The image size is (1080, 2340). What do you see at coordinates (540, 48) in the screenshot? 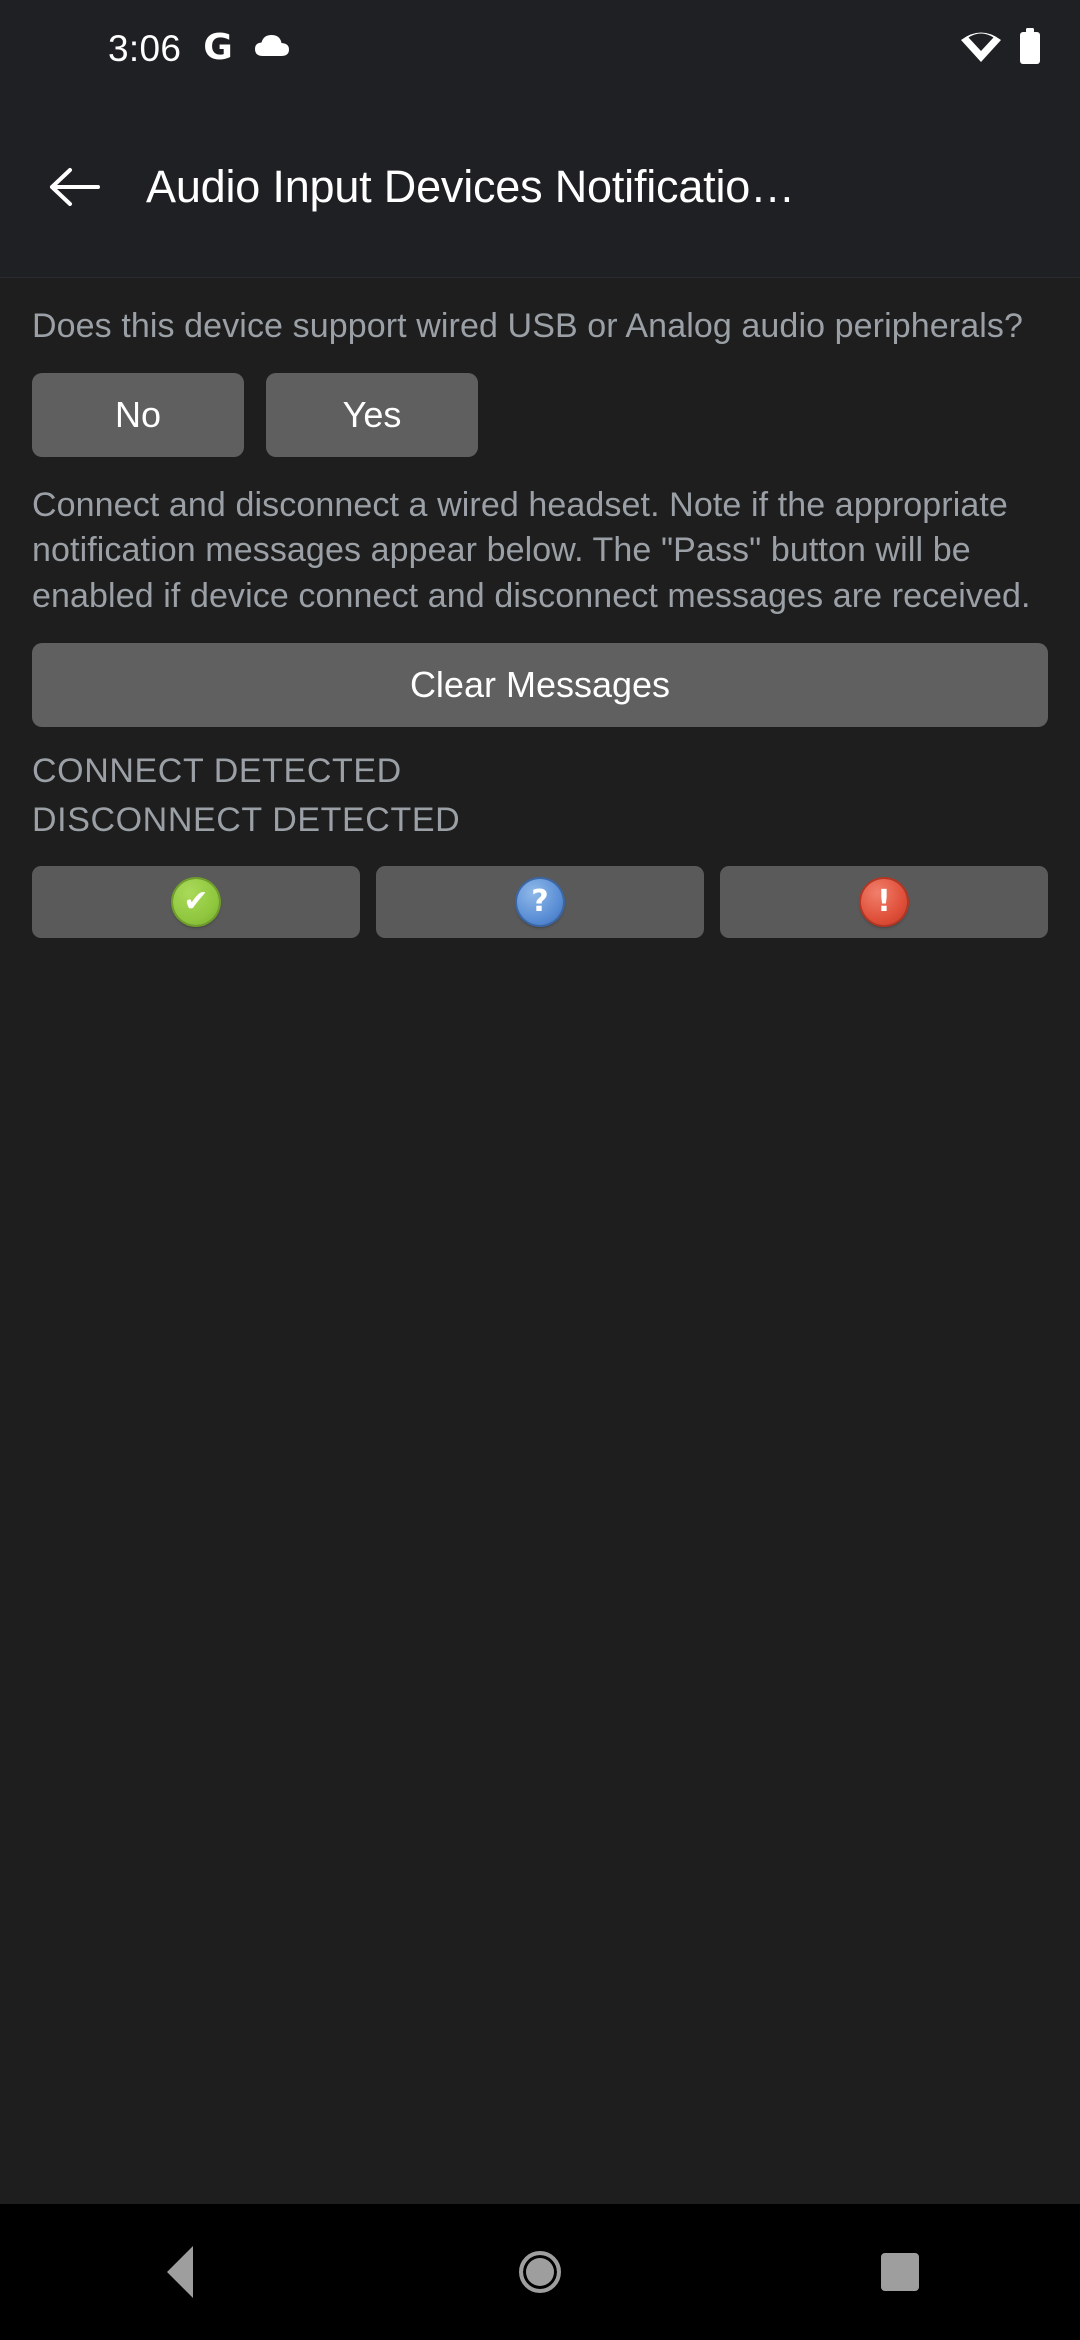
I see `status-bar: 3:06 G` at bounding box center [540, 48].